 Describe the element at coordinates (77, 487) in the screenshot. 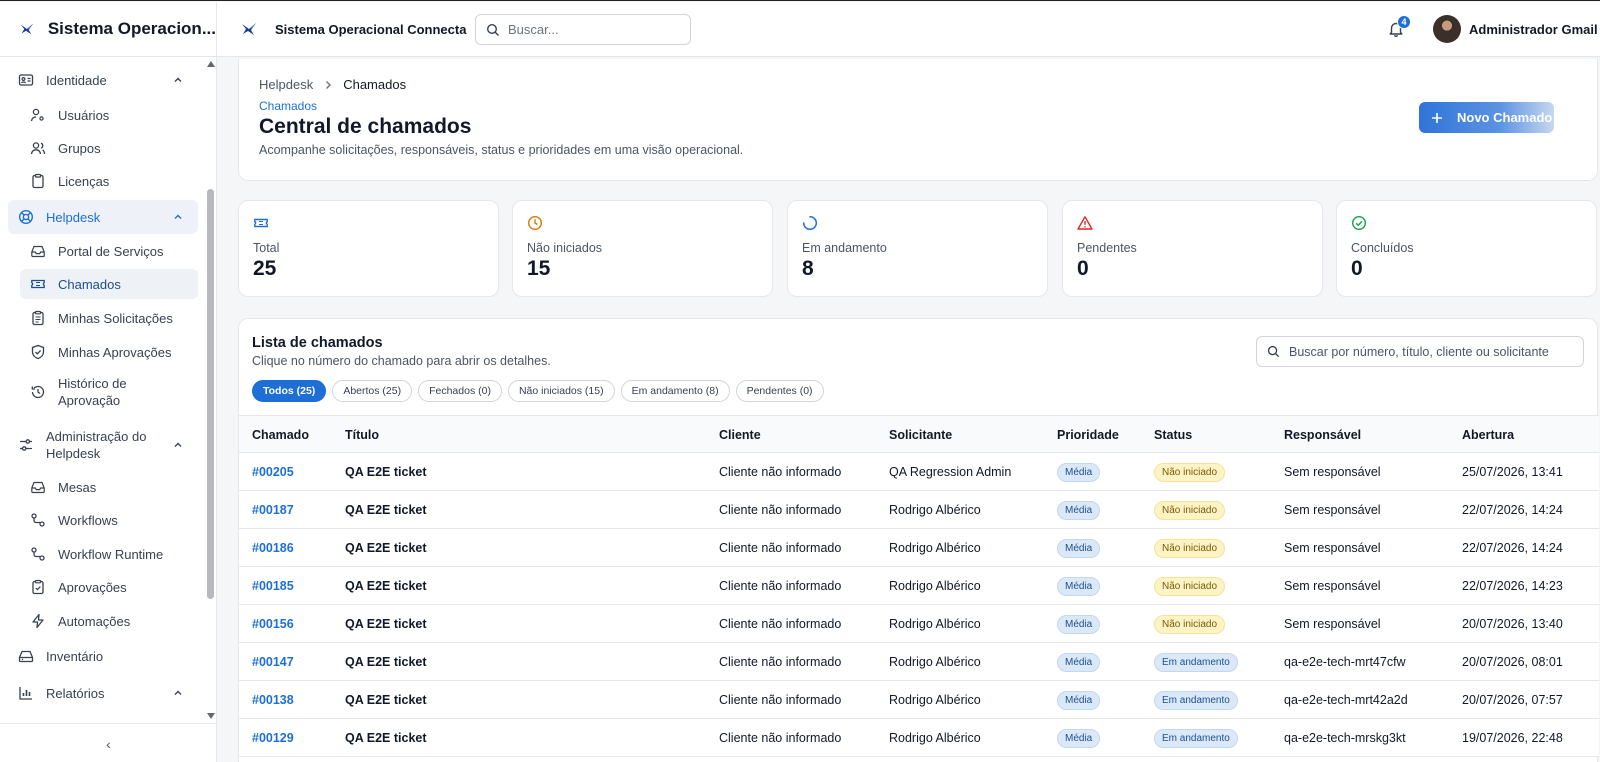

I see `sidebar-item-label: Mesas` at that location.